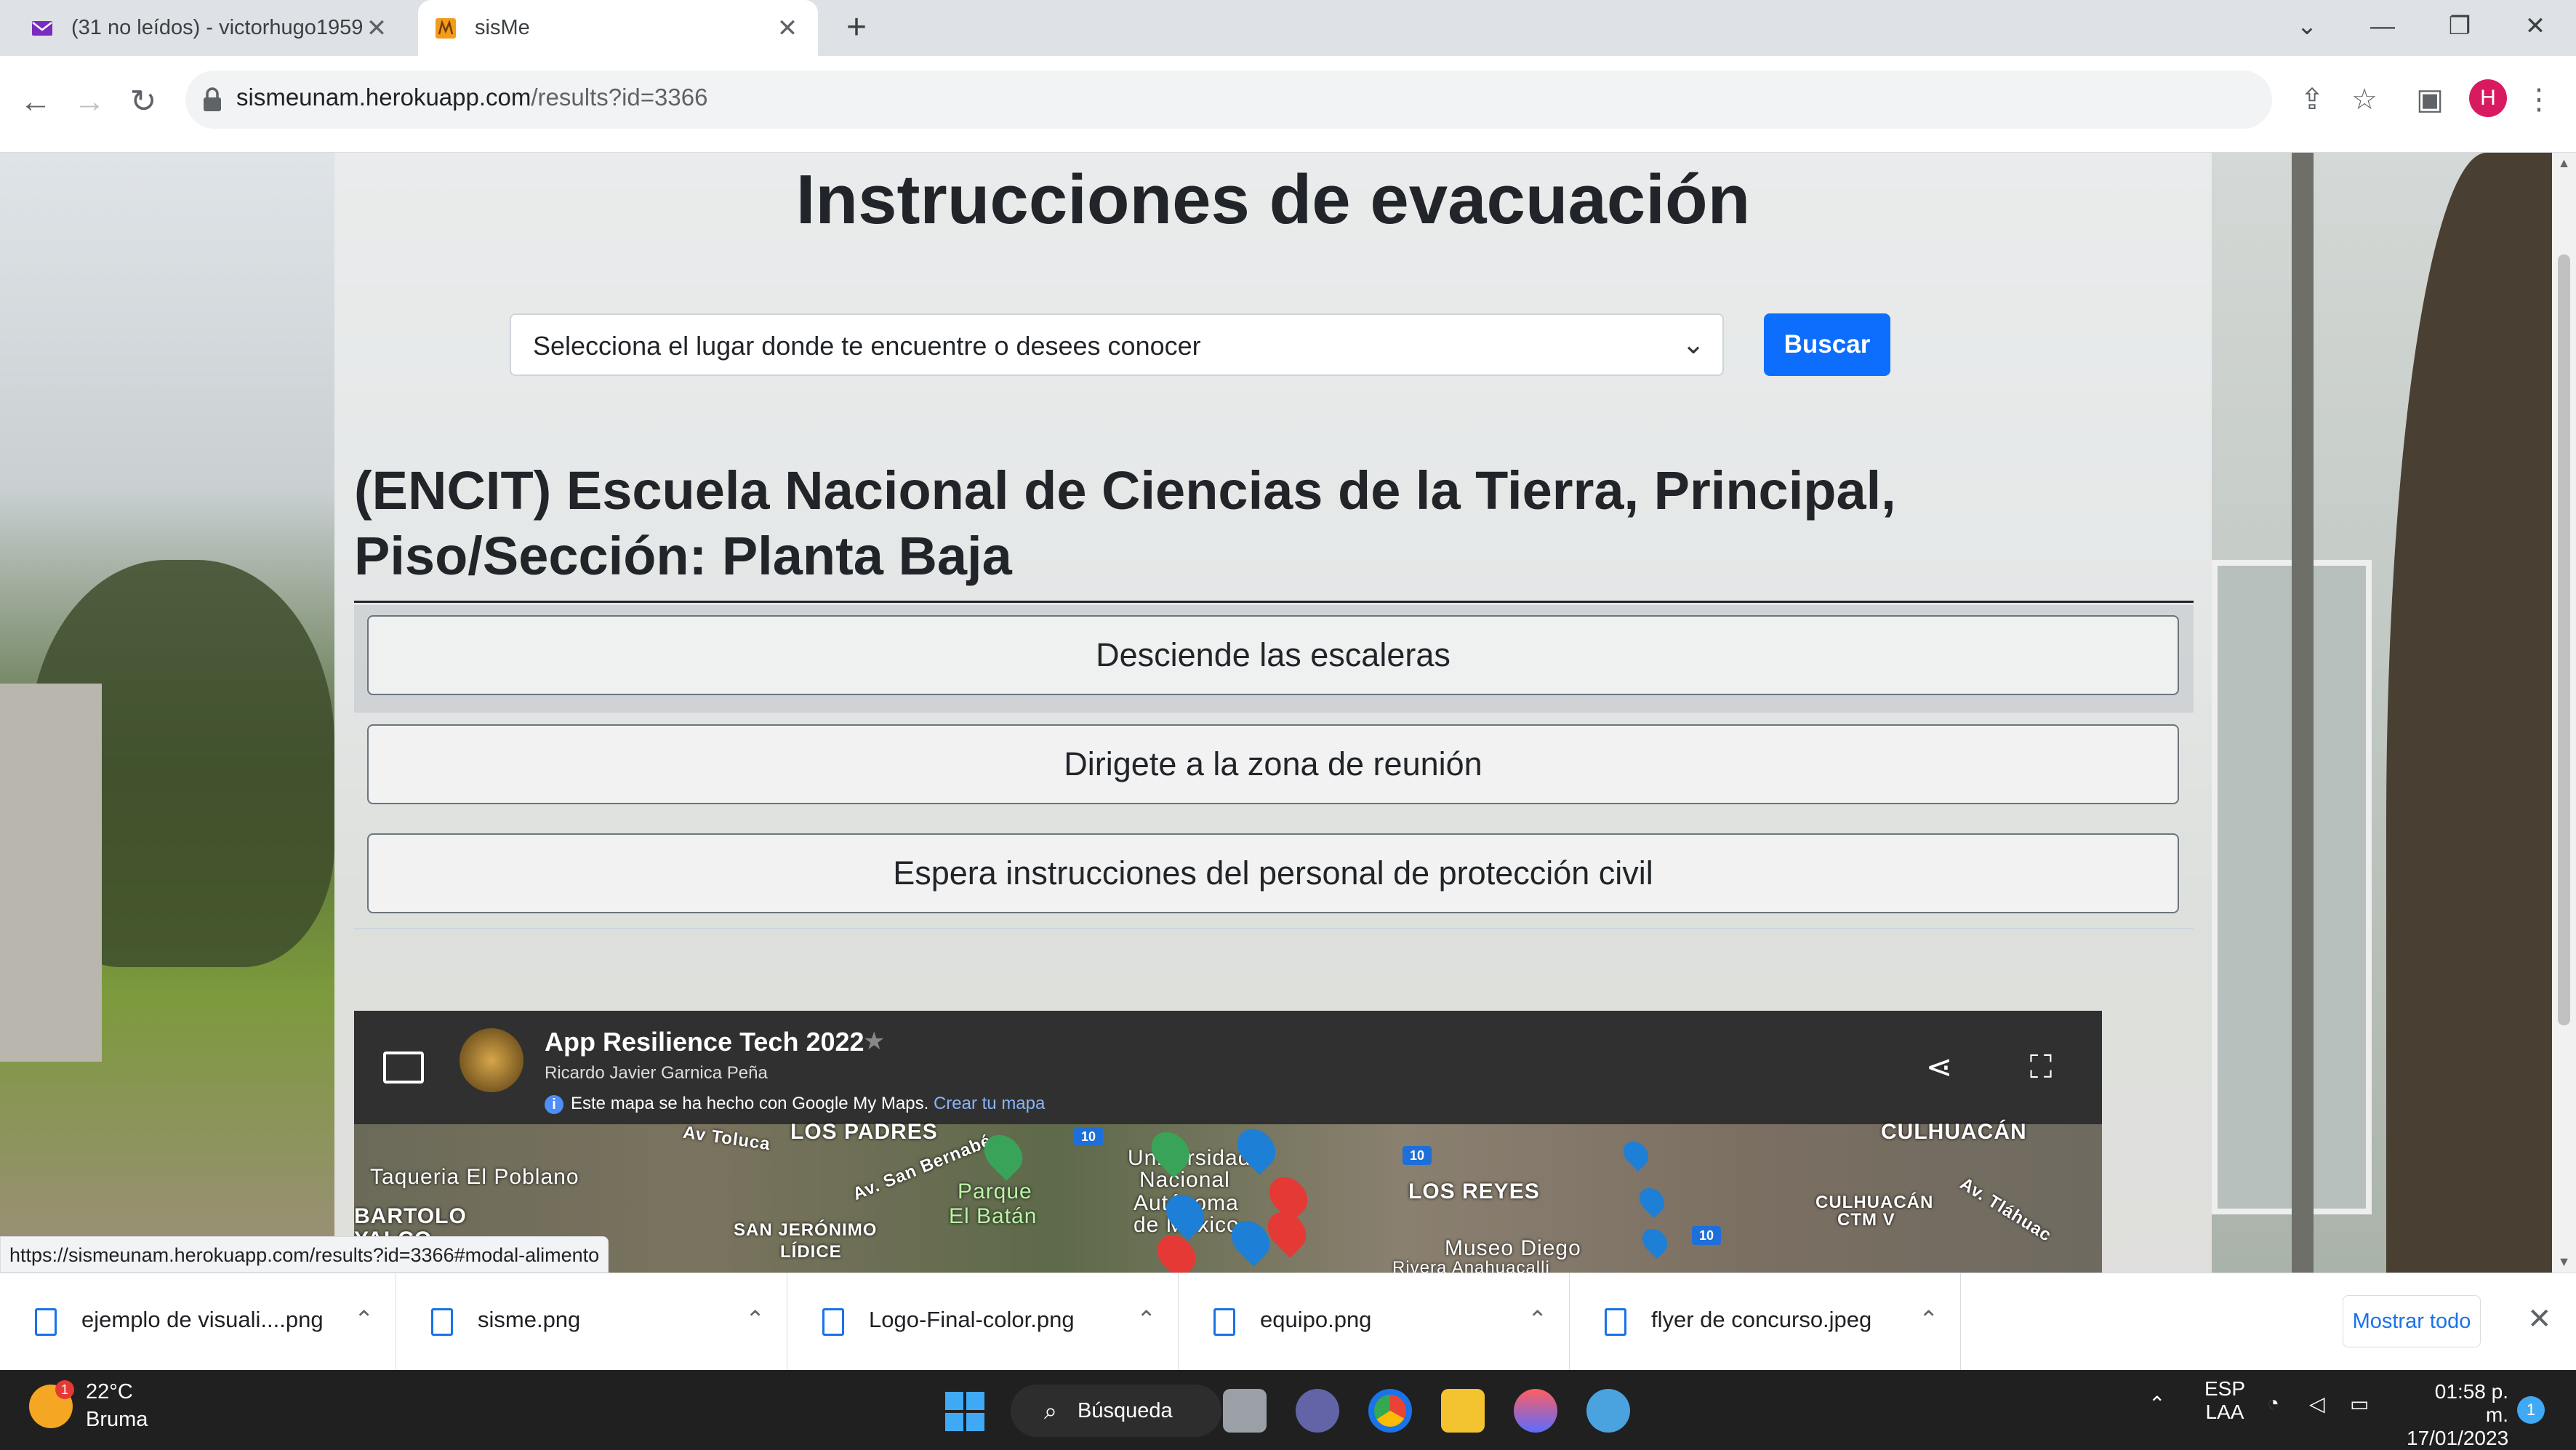 This screenshot has width=2576, height=1450. What do you see at coordinates (1273, 764) in the screenshot?
I see `step-item: Dirigete a la zona de reunión` at bounding box center [1273, 764].